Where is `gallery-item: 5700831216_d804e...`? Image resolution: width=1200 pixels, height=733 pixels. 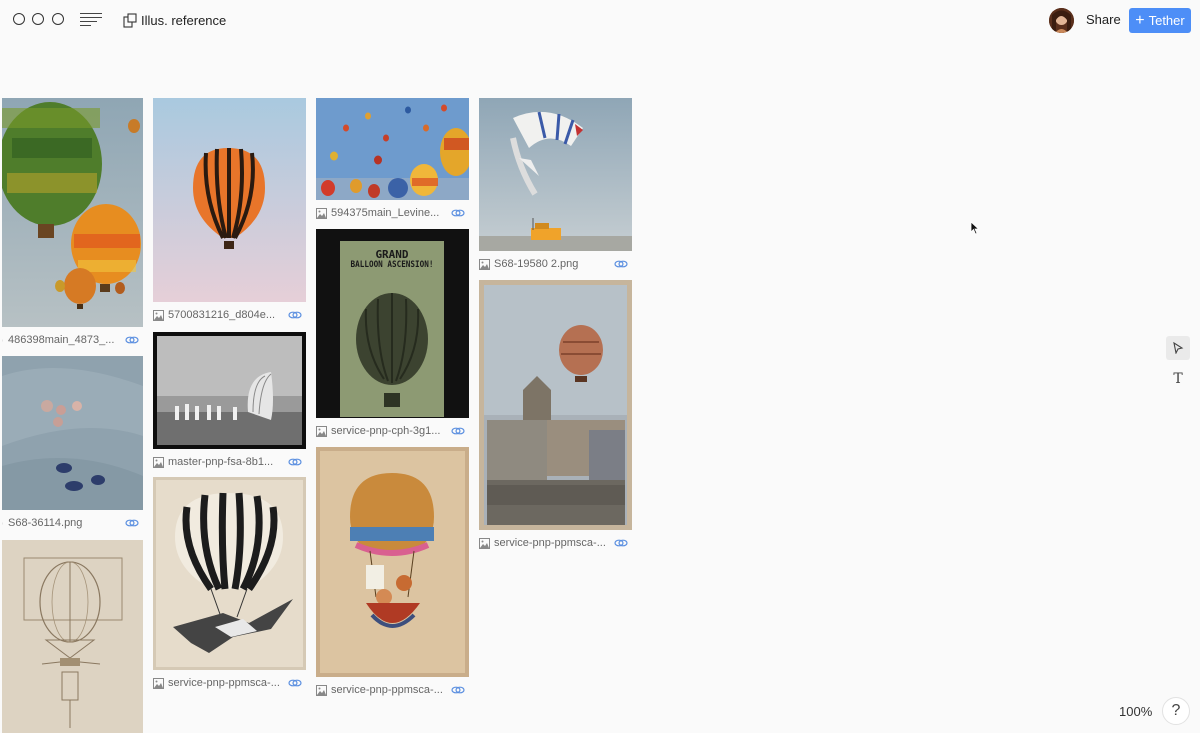 gallery-item: 5700831216_d804e... is located at coordinates (229, 212).